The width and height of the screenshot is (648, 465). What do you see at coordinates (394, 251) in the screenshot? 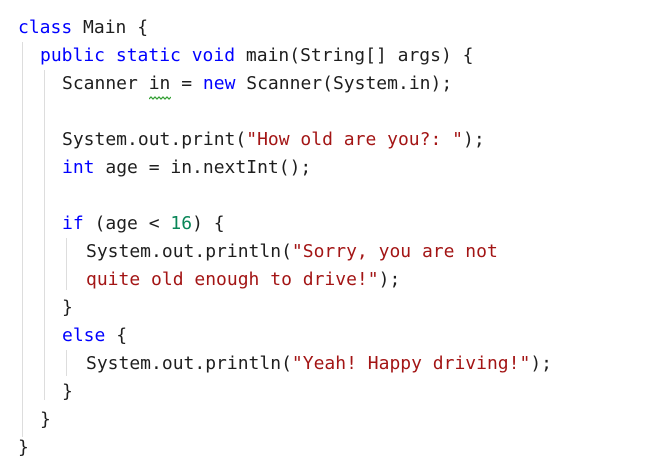
I see `string-literal-sorry: "Sorry, you are not` at bounding box center [394, 251].